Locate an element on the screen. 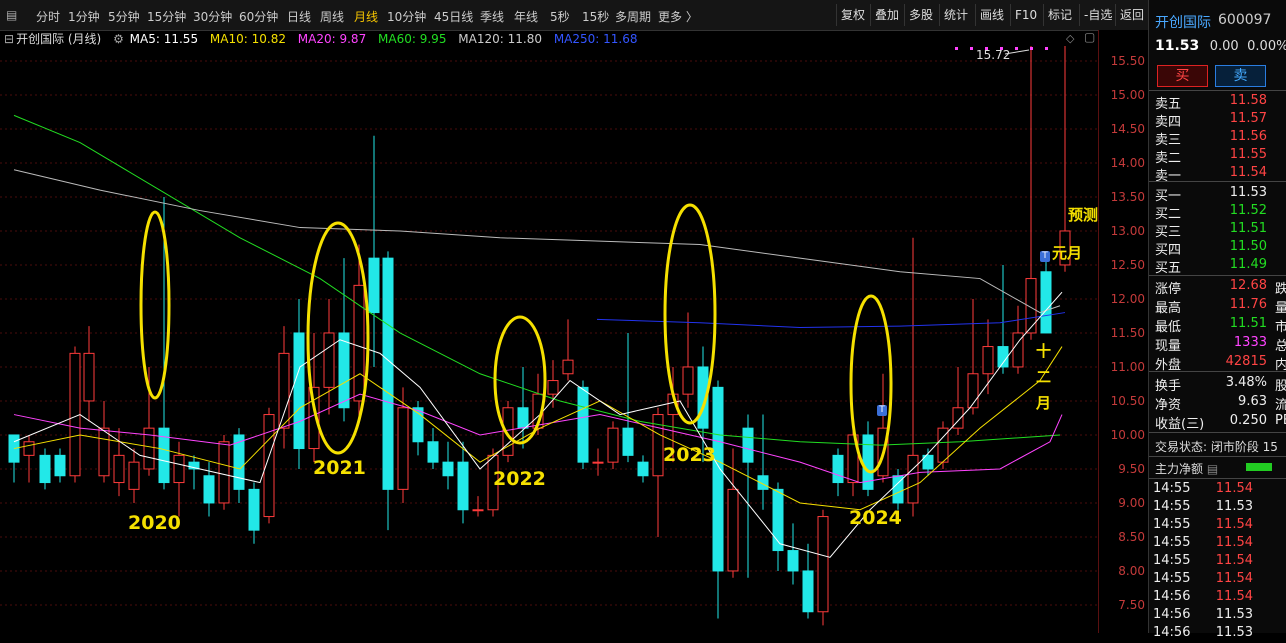  ma60-label: MA60: 9.95 is located at coordinates (412, 39).